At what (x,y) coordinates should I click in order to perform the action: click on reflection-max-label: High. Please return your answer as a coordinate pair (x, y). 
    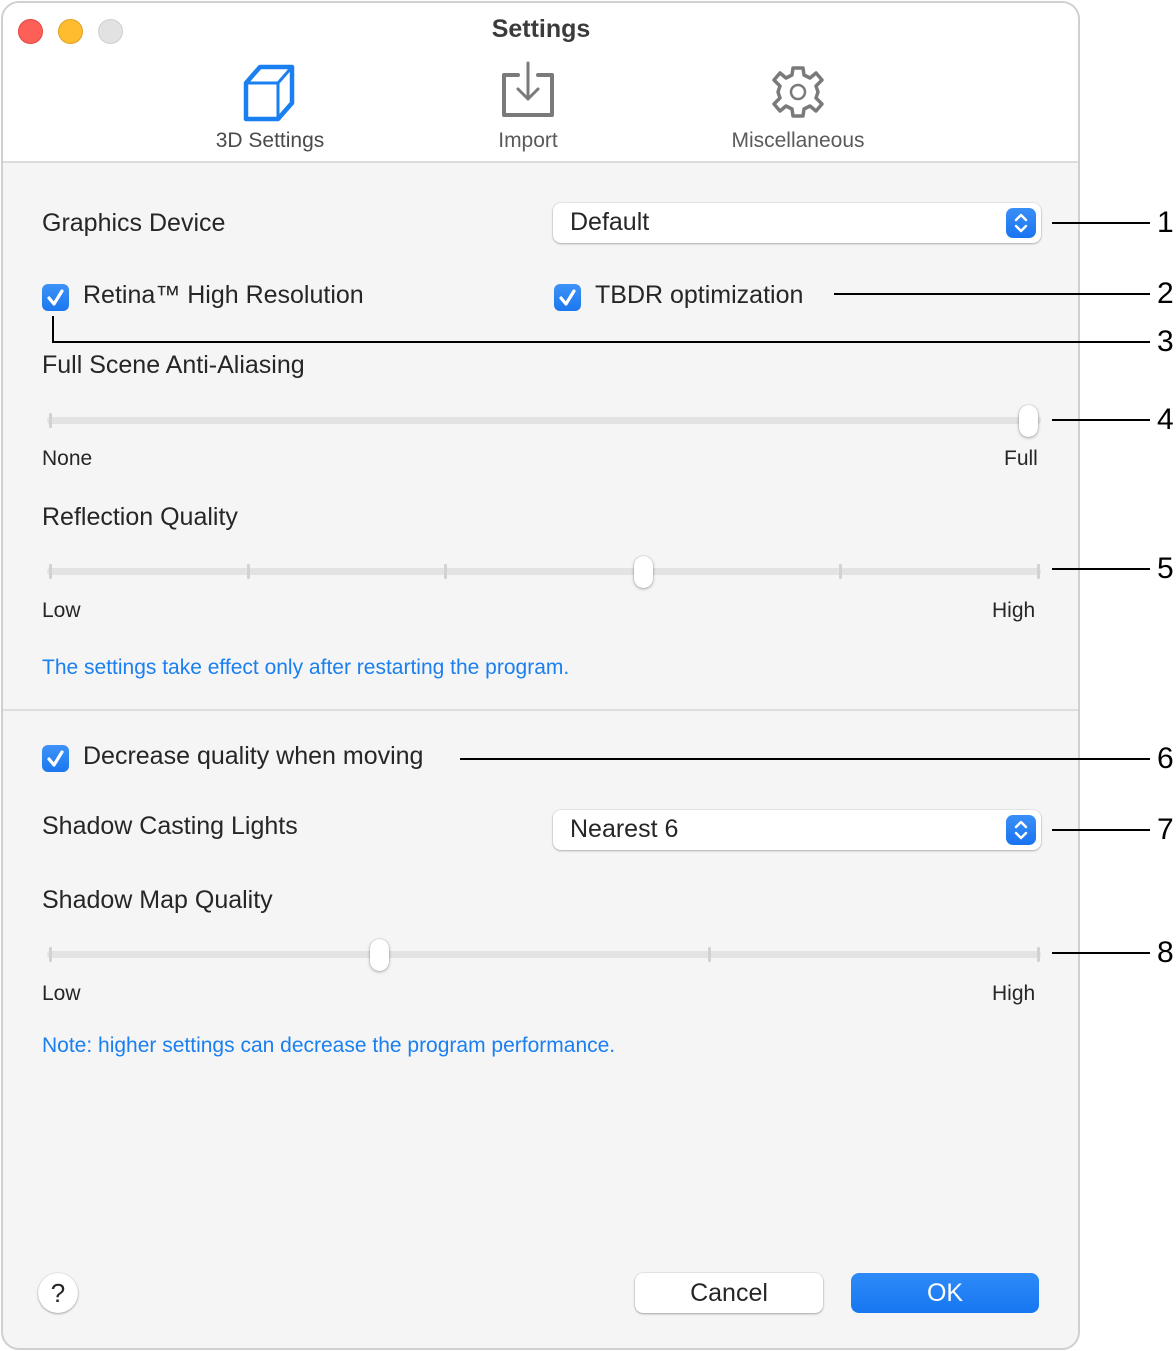
    Looking at the image, I should click on (1014, 610).